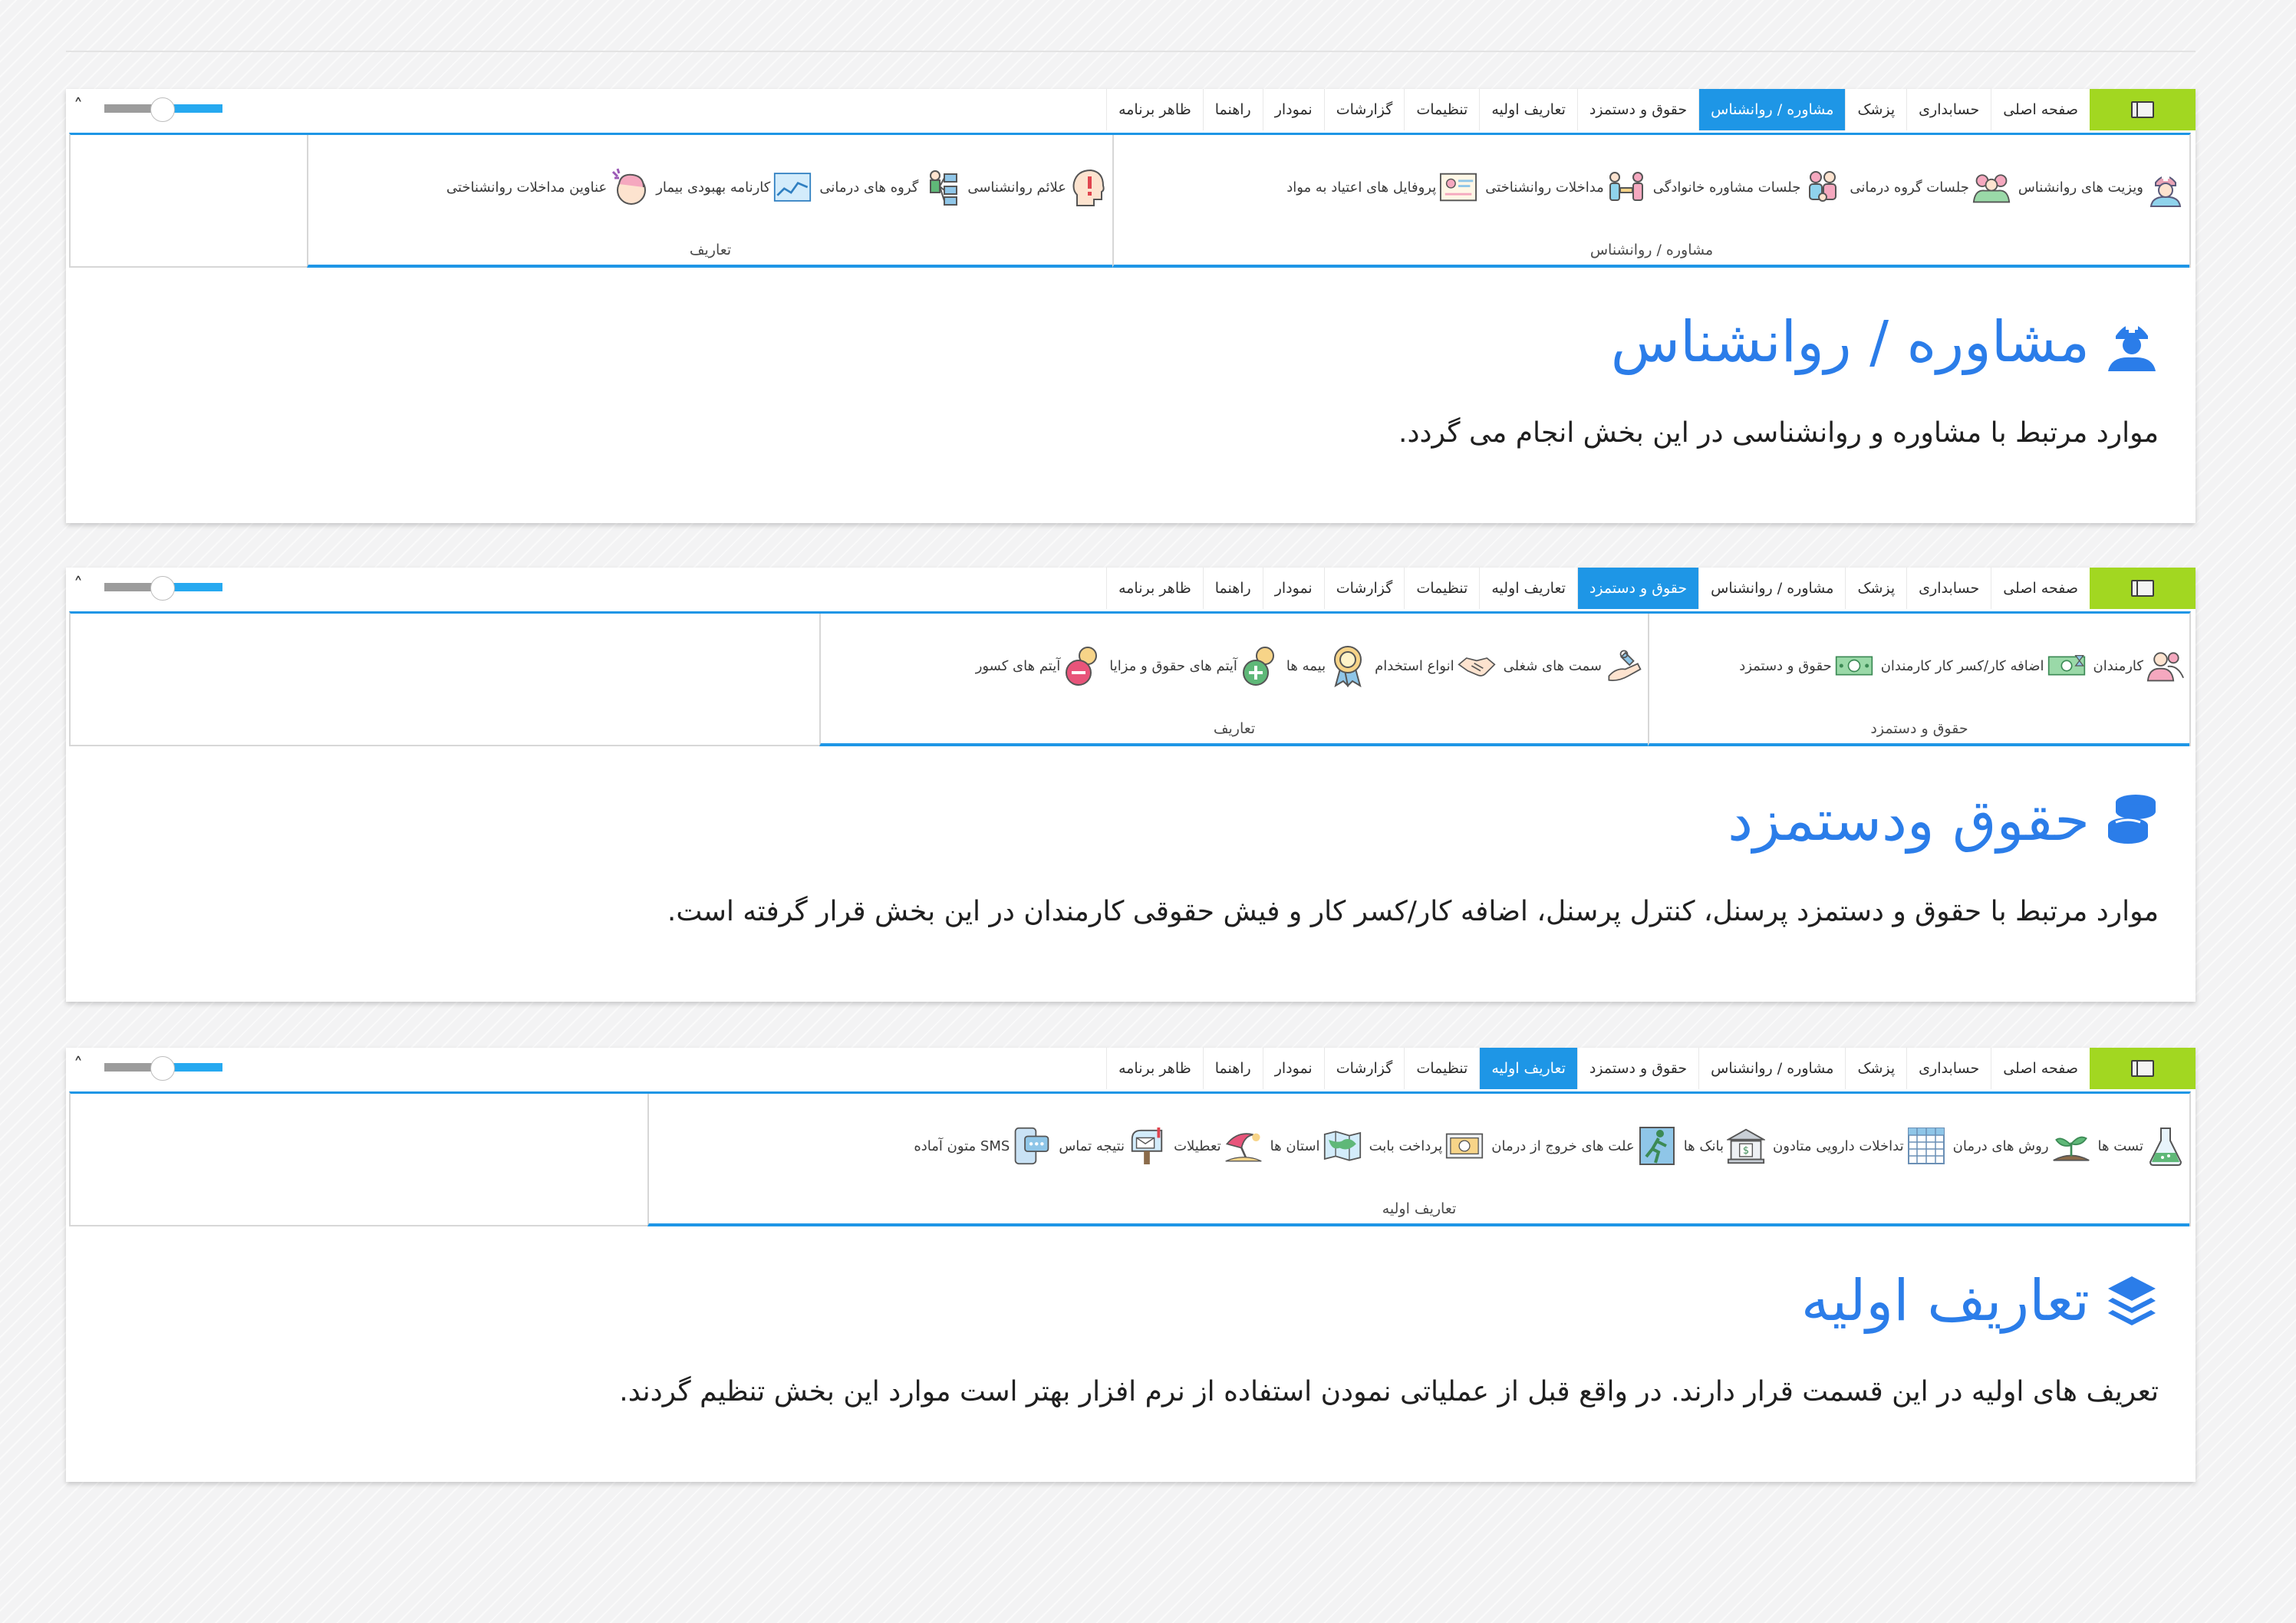 The width and height of the screenshot is (2296, 1623). I want to click on ribbon-item-sms-templates: متون آماده SMS, so click(982, 1145).